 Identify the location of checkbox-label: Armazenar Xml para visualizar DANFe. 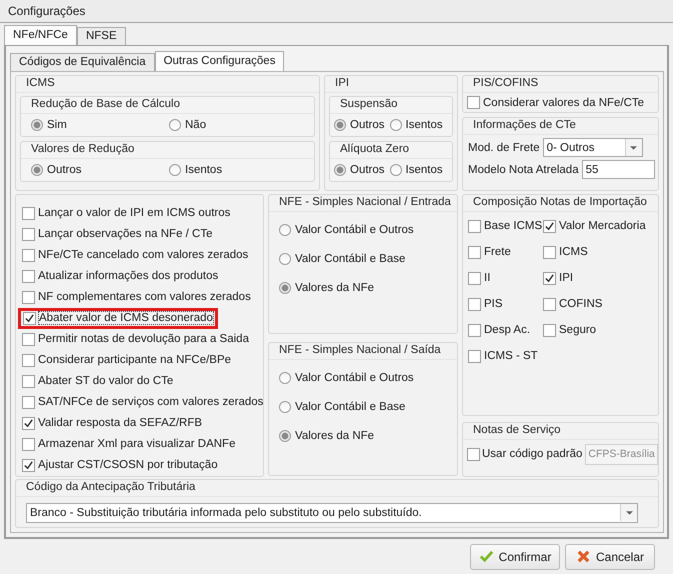
(137, 444).